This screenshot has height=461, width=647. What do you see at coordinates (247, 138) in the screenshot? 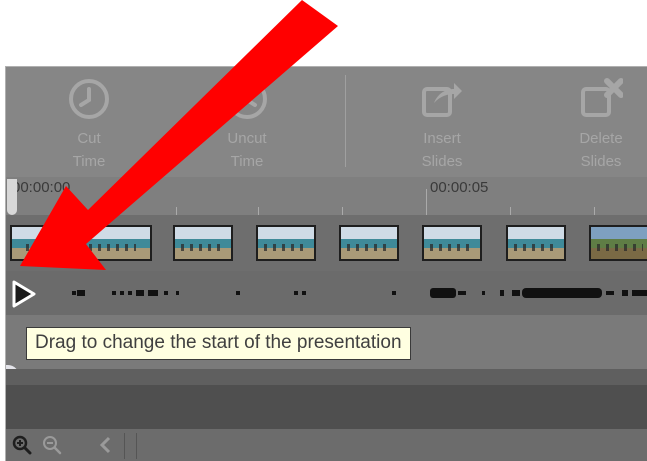
I see `uncut-time-label-line1: Uncut` at bounding box center [247, 138].